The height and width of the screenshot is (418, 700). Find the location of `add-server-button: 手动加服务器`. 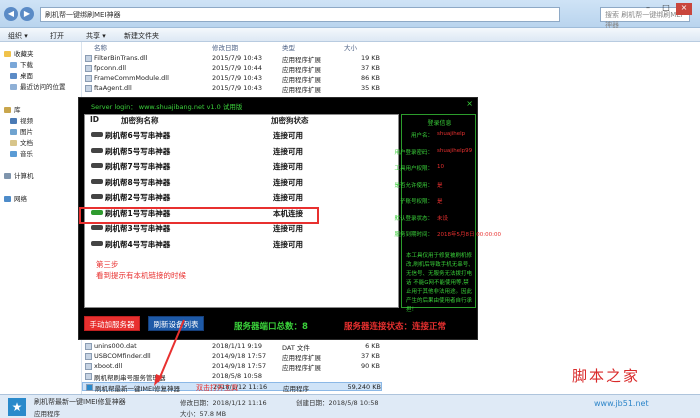

add-server-button: 手动加服务器 is located at coordinates (112, 323).